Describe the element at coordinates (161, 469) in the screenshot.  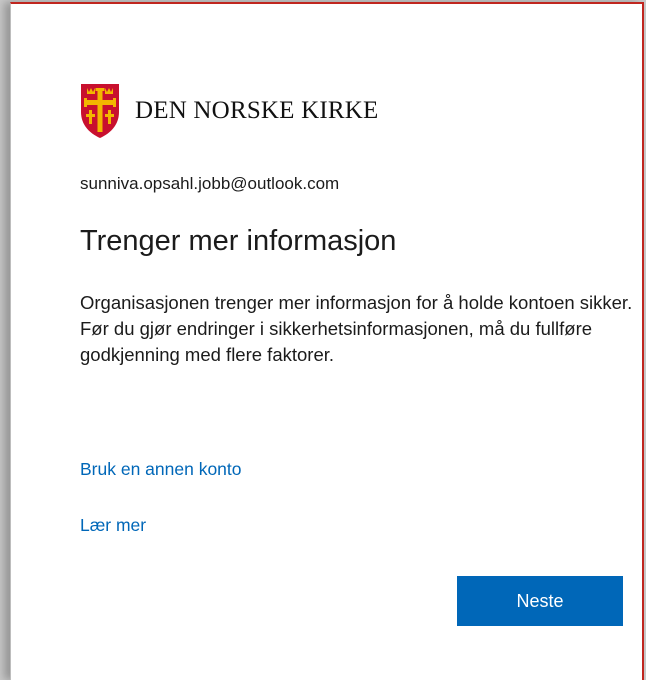
I see `use-other-account-link: Bruk en annen konto` at that location.